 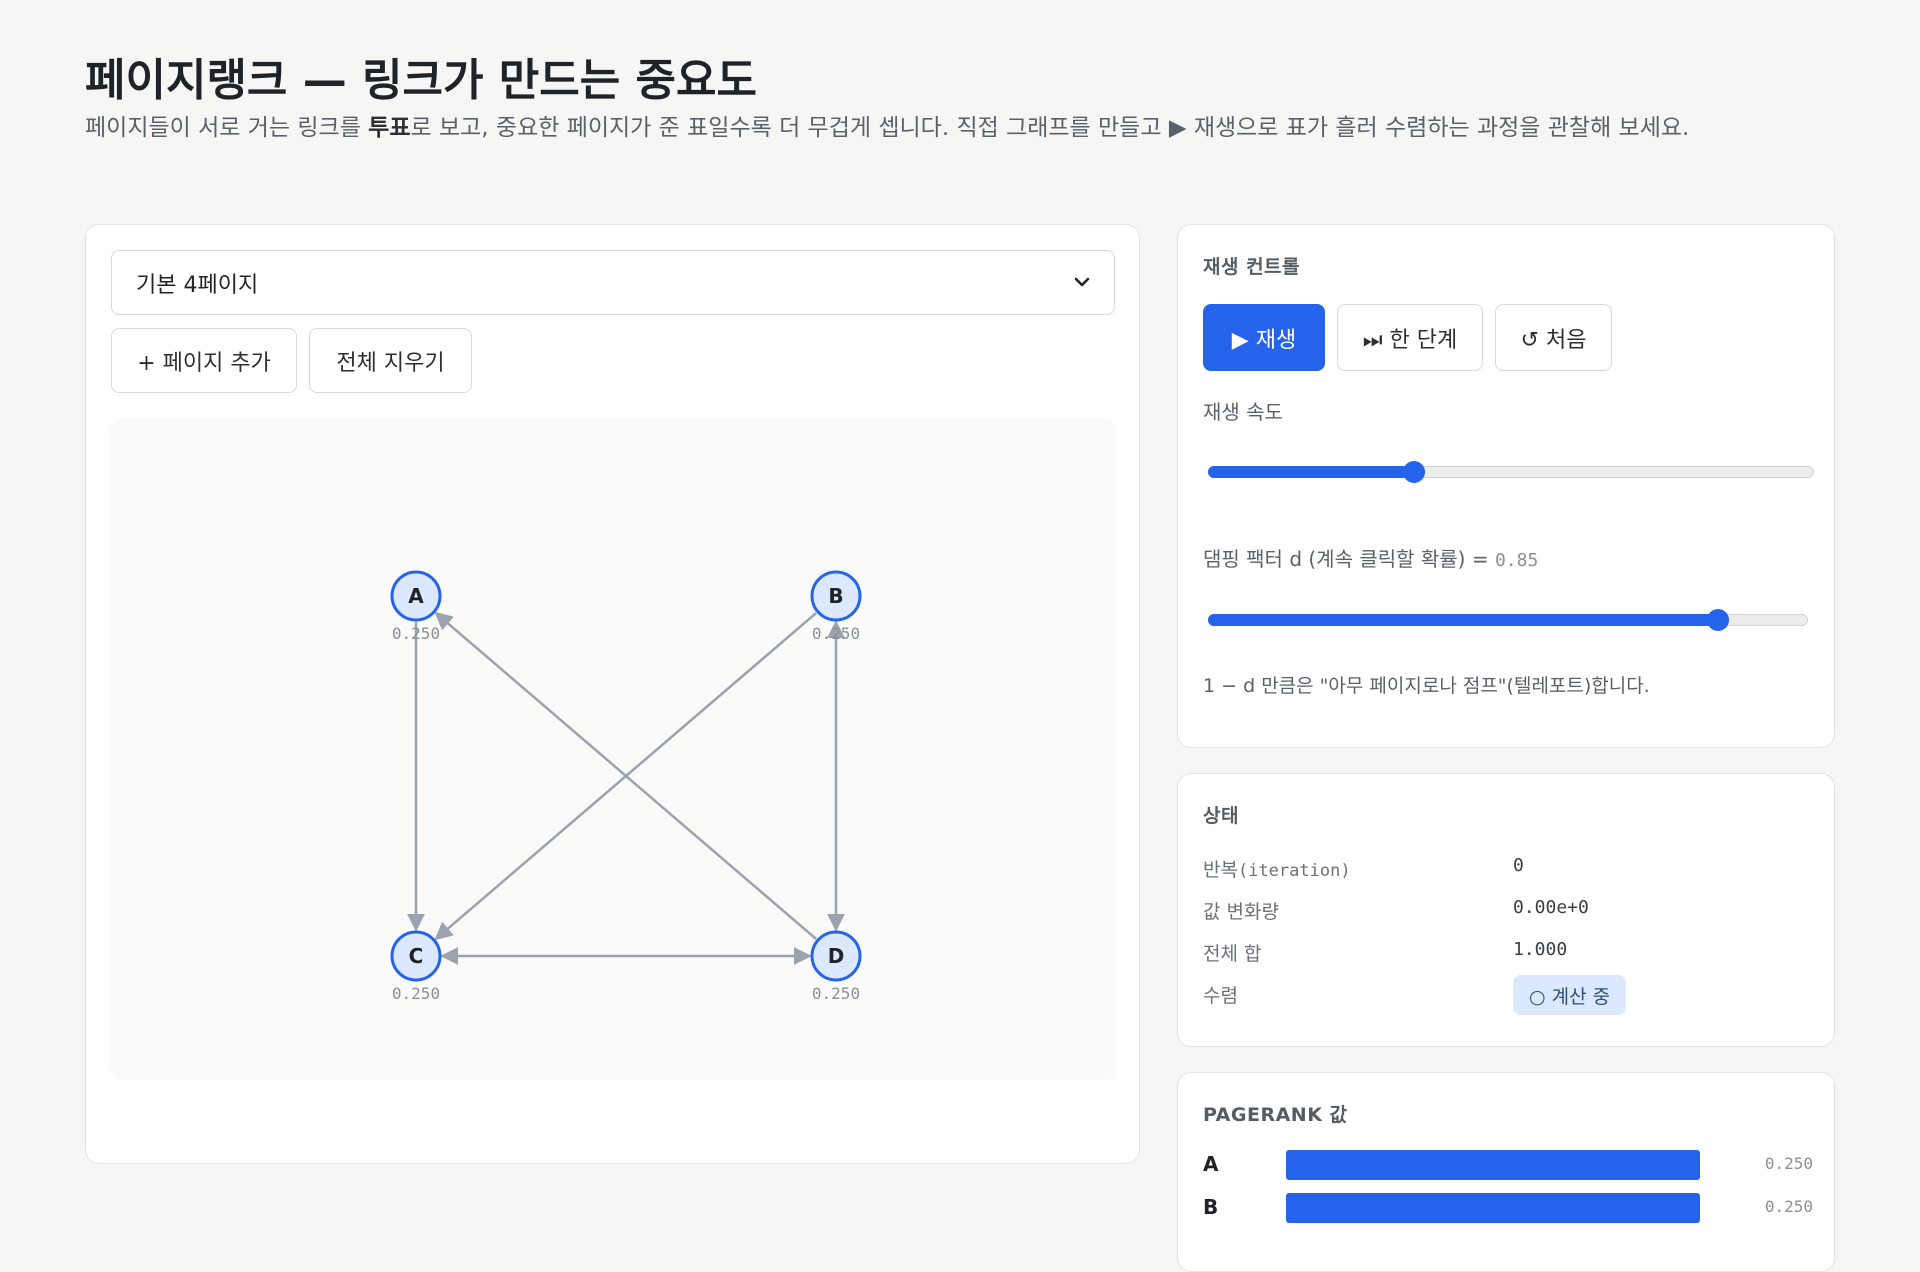 What do you see at coordinates (1503, 995) in the screenshot?
I see `state-row-converge: 수렴 ○ 계산 중` at bounding box center [1503, 995].